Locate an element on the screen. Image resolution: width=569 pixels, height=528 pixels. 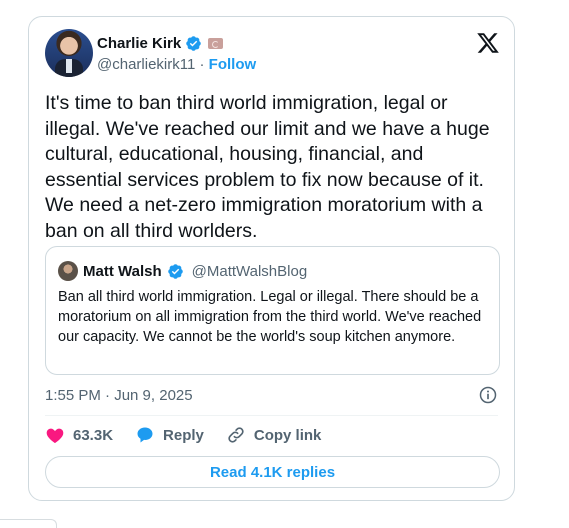
quoted-header: Matt Walsh @MattWalshBlog is located at coordinates (182, 271).